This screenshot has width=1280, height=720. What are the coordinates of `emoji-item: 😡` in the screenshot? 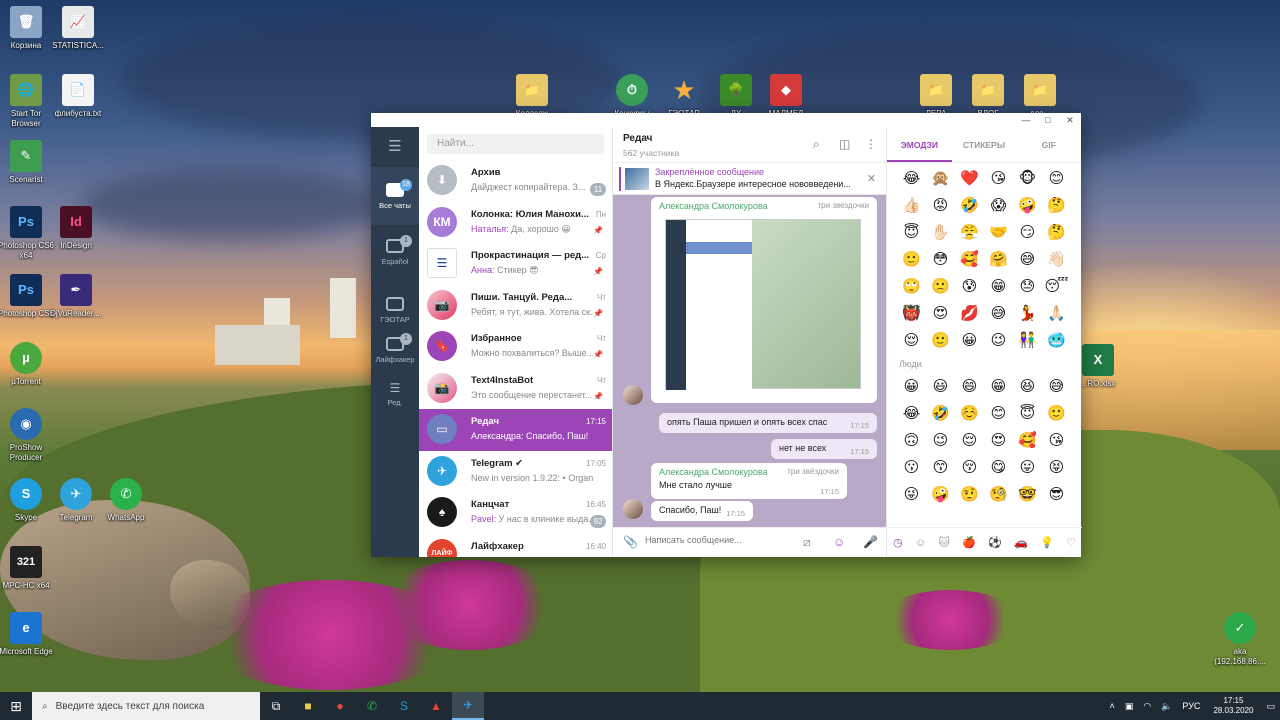 It's located at (940, 206).